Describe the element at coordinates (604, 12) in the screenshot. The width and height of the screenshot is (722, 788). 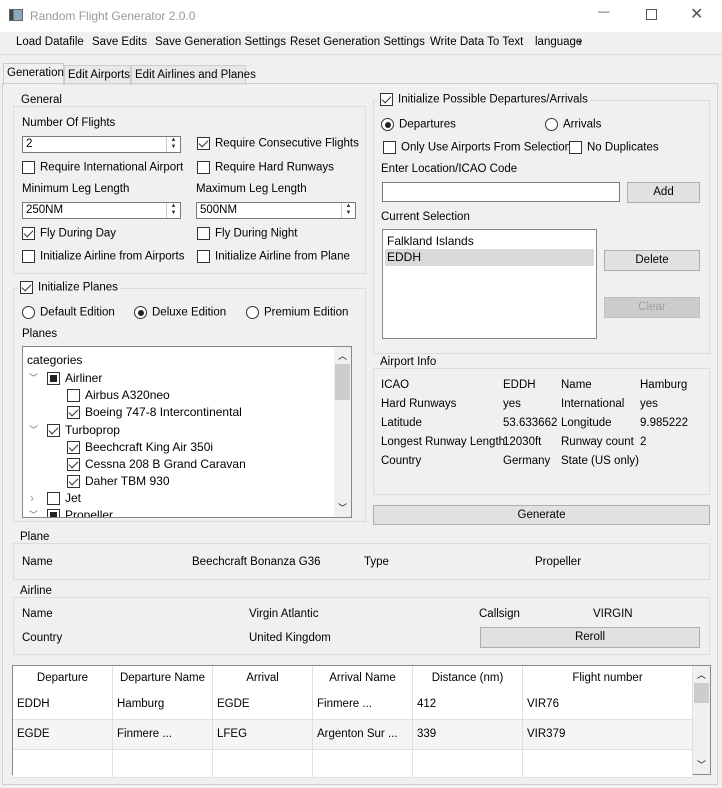
I see `minimize-icon: —` at that location.